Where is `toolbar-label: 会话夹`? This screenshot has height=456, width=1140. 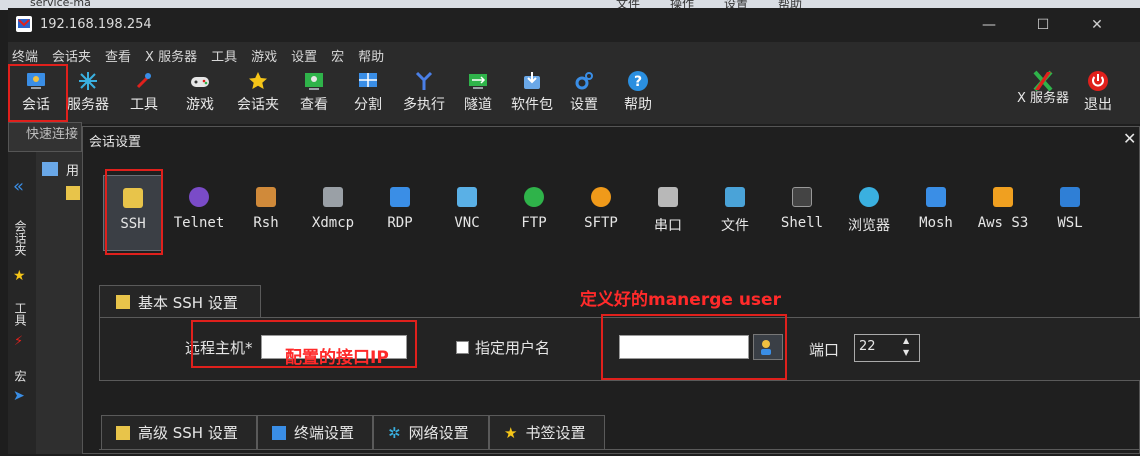 toolbar-label: 会话夹 is located at coordinates (258, 105).